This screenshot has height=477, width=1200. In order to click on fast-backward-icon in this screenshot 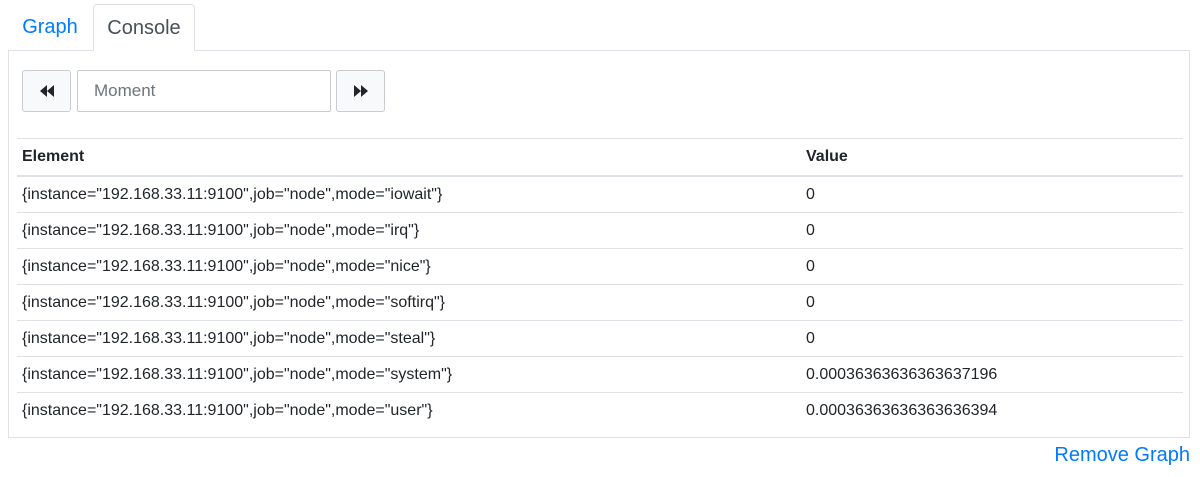, I will do `click(46, 91)`.